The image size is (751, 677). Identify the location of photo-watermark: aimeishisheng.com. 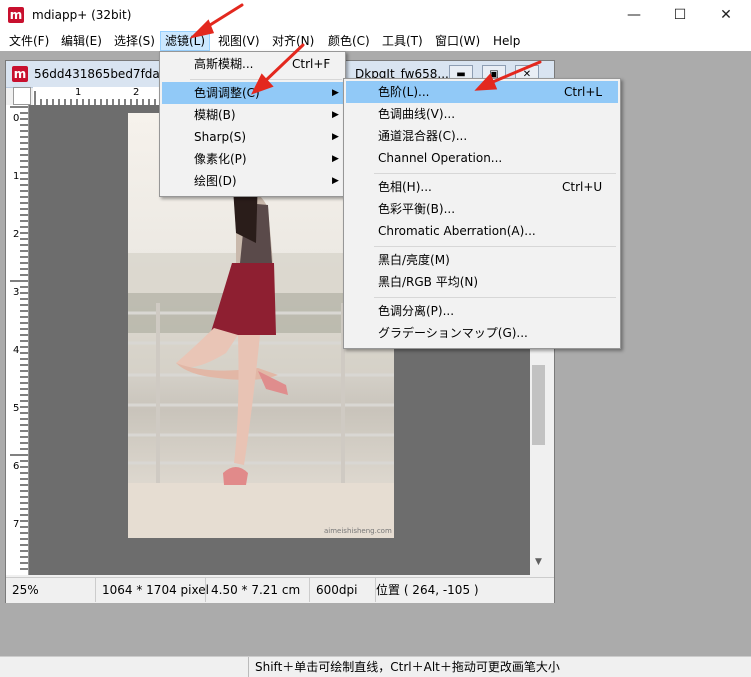
(358, 531).